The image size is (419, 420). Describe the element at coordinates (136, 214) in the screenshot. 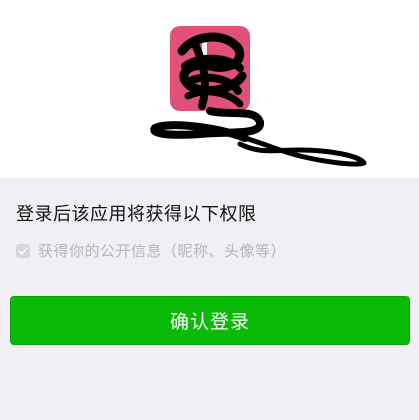

I see `permissions-title: 登录后该应用将获得以下权限` at that location.